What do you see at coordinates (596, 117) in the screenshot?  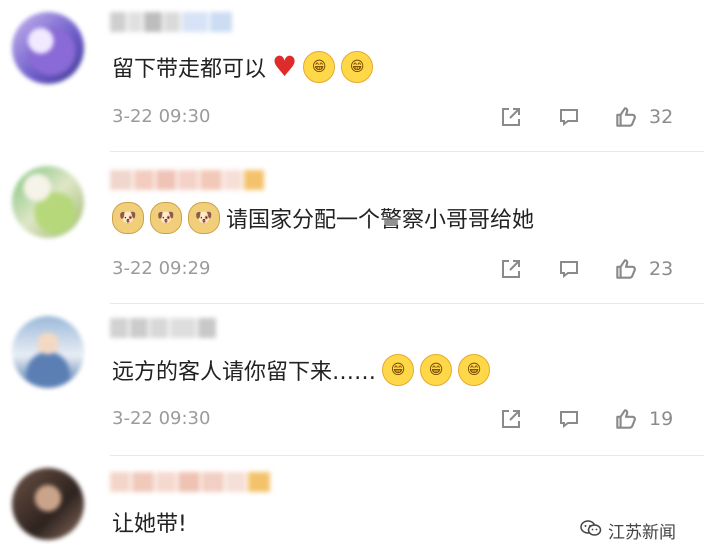 I see `comment-actions: 32` at bounding box center [596, 117].